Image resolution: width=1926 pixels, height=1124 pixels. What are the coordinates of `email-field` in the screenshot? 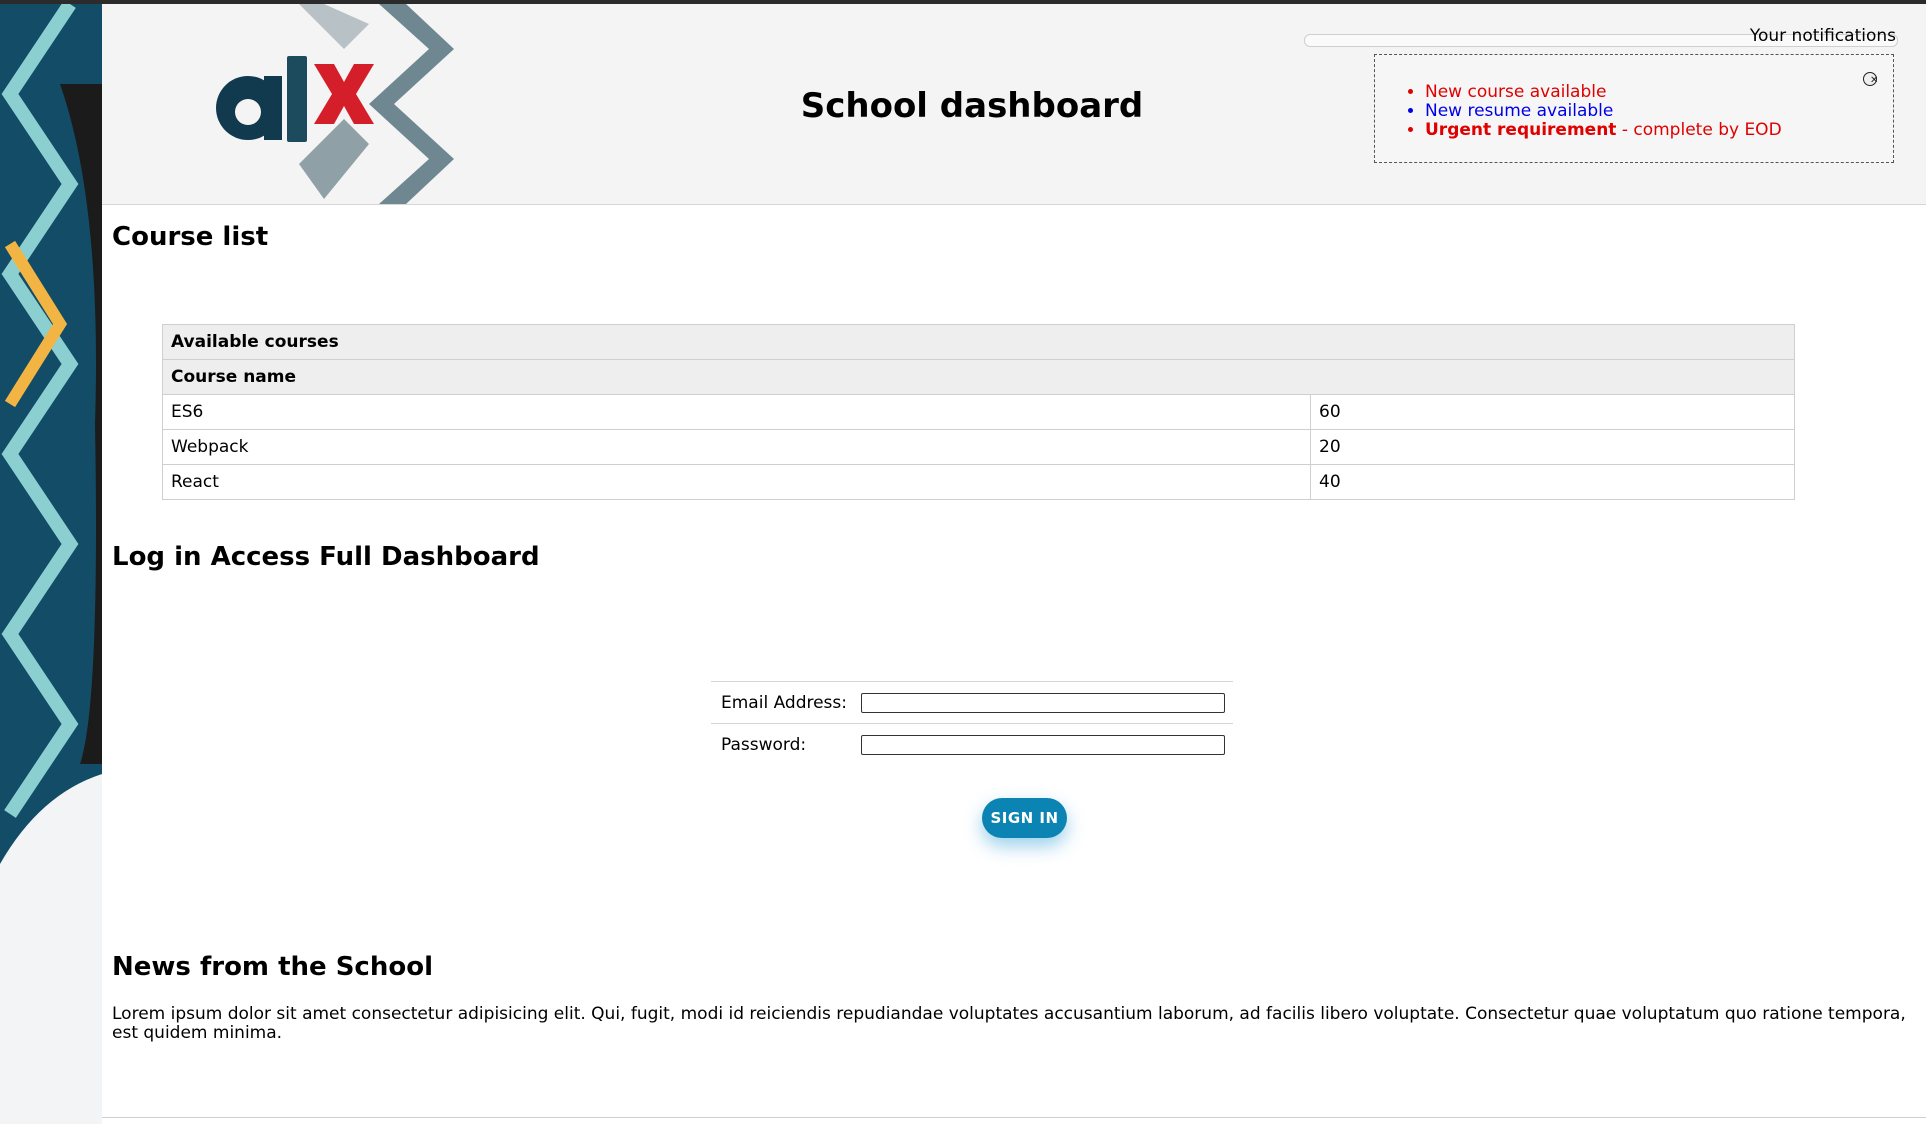 It's located at (1043, 702).